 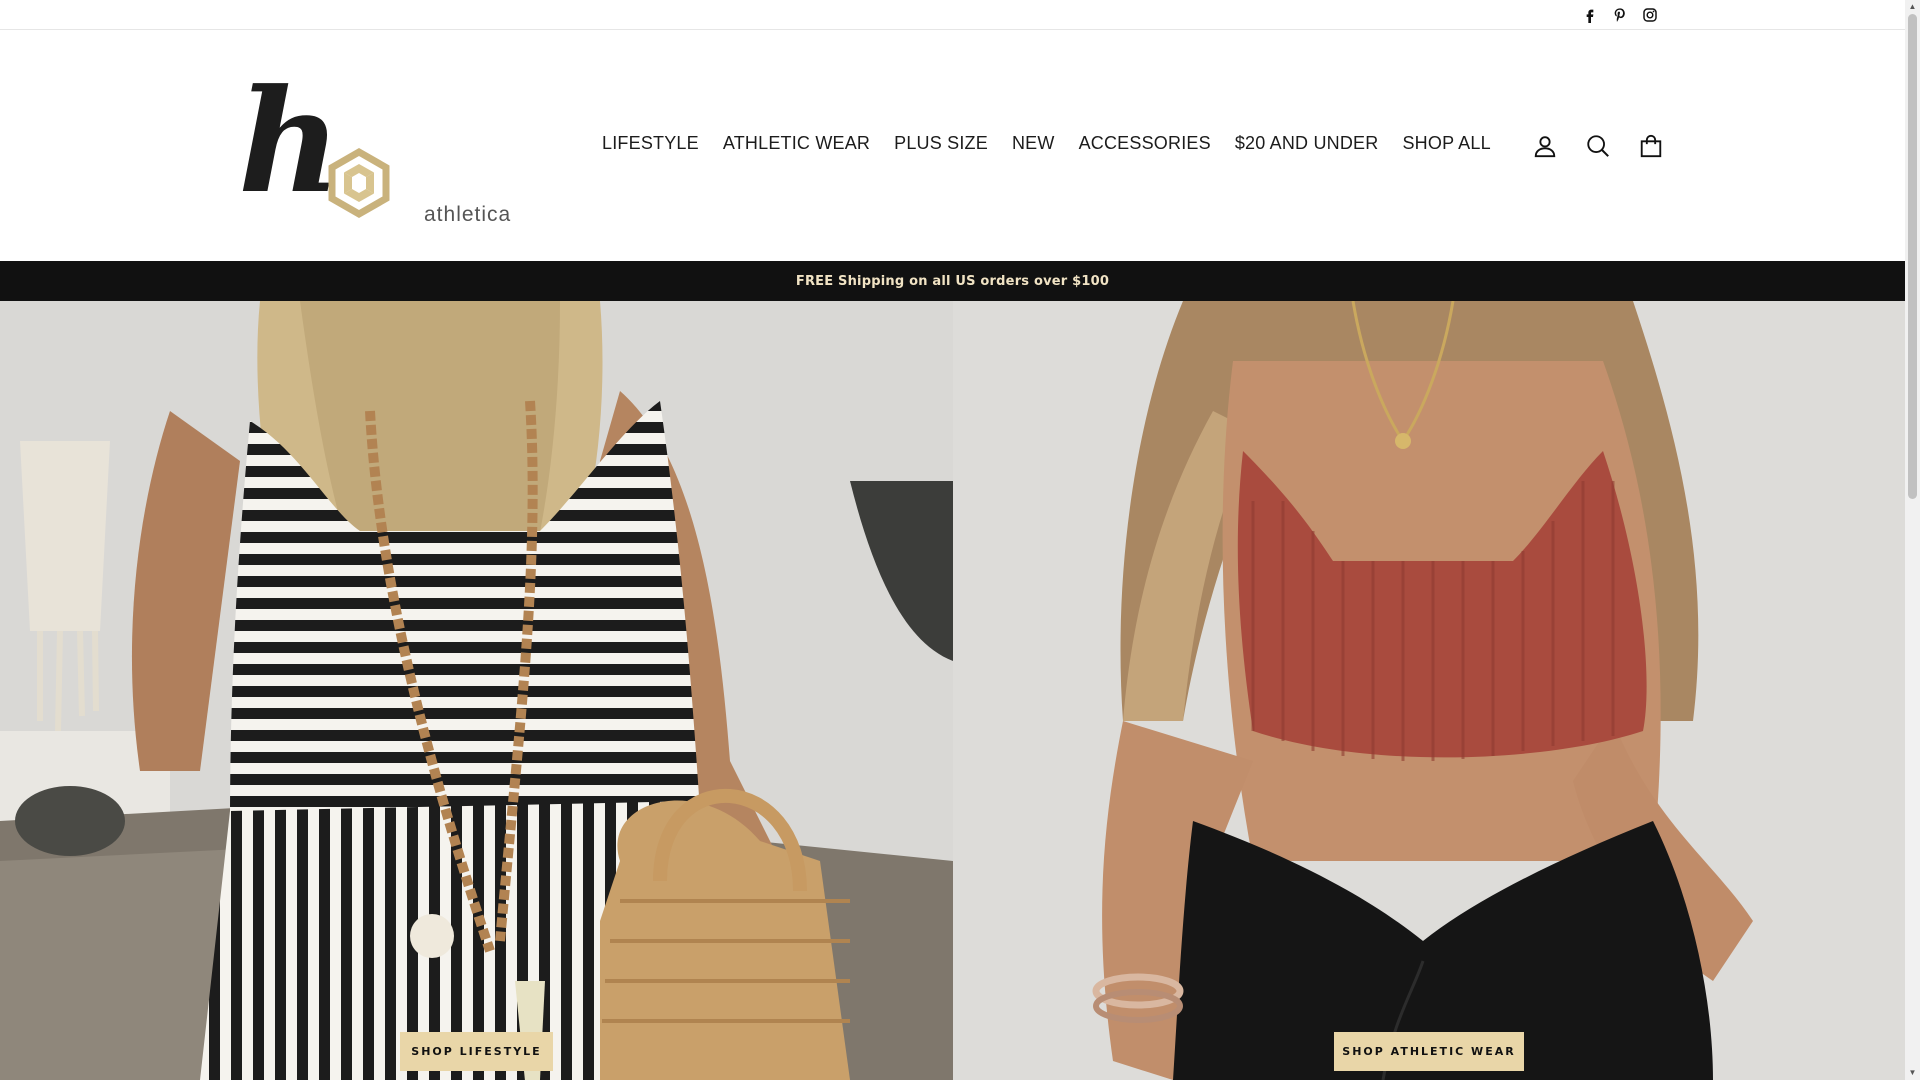 I want to click on account-icon, so click(x=1545, y=146).